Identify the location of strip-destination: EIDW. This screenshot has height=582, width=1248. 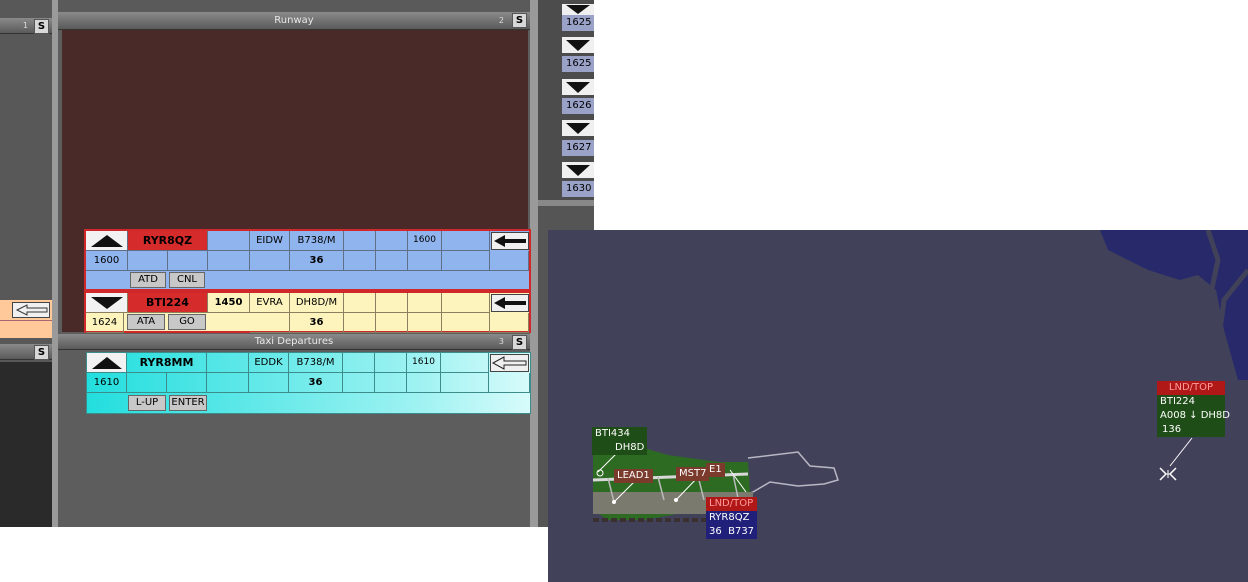
(270, 241).